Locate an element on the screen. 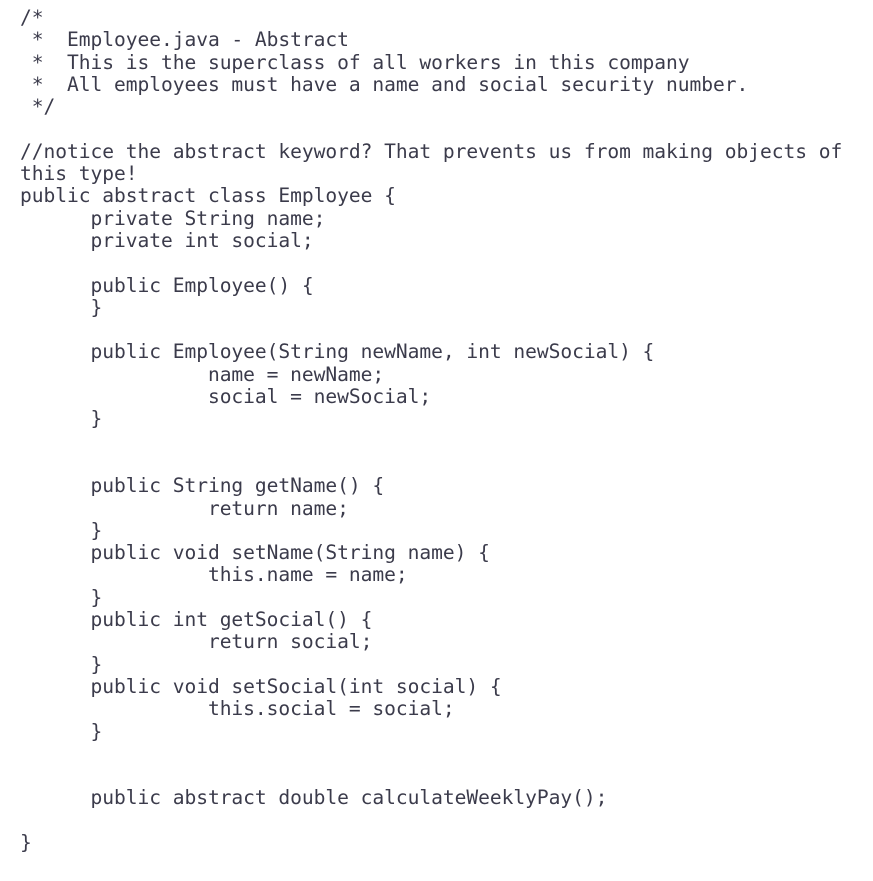 The height and width of the screenshot is (881, 873). code-line: private int social; is located at coordinates (167, 240).